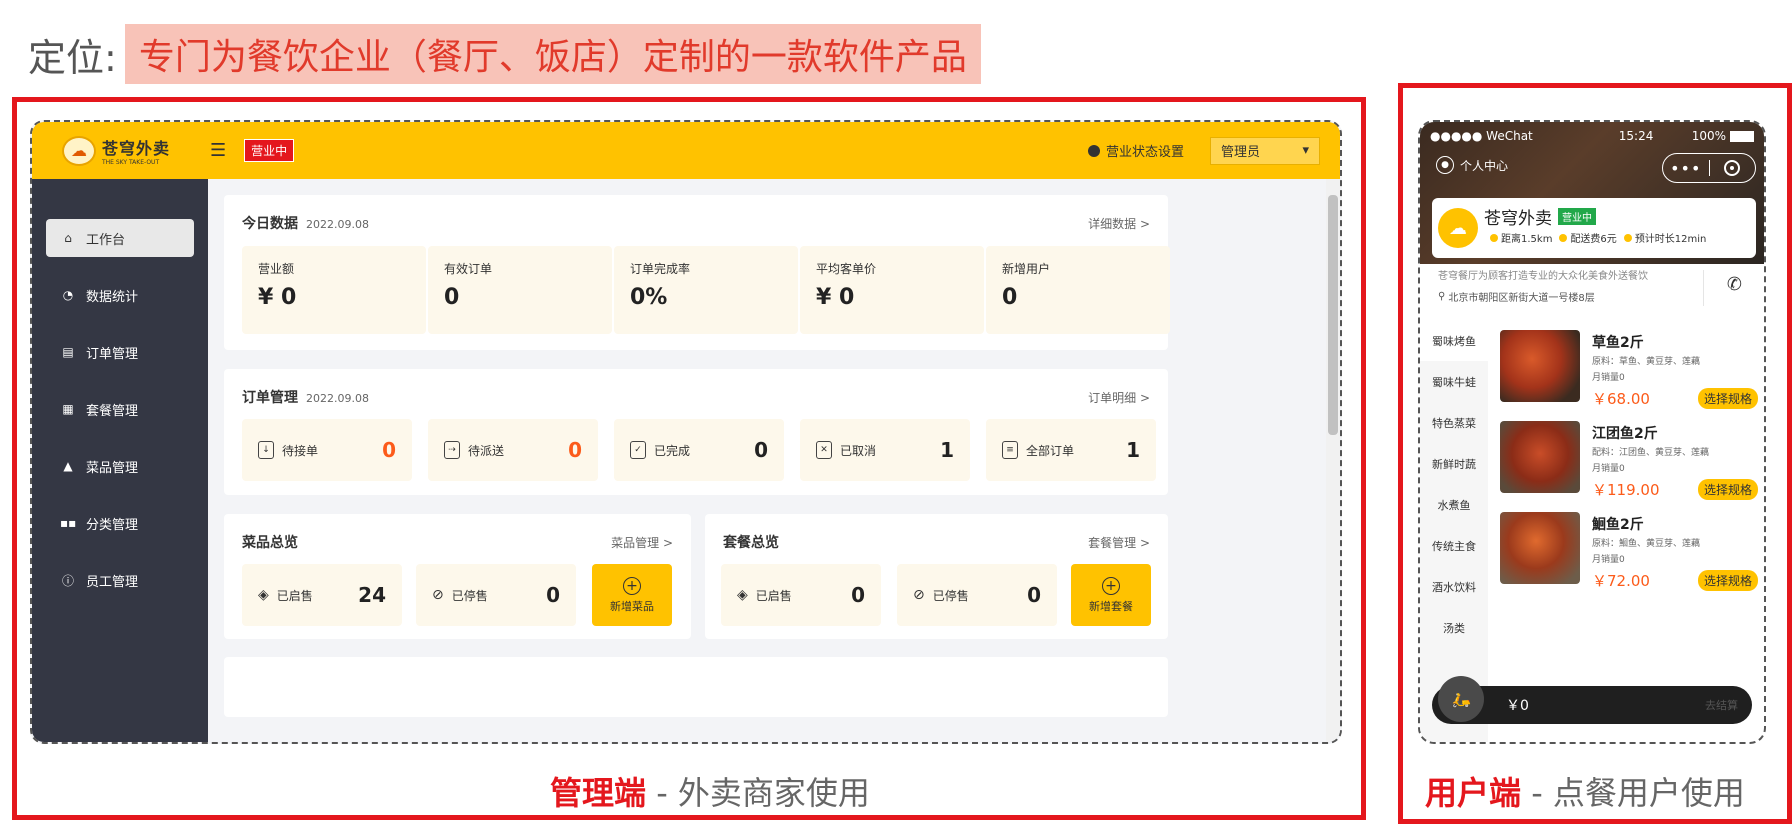  Describe the element at coordinates (513, 450) in the screenshot. I see `order-tile-to-deliver: ⇢ 待派送 0` at that location.